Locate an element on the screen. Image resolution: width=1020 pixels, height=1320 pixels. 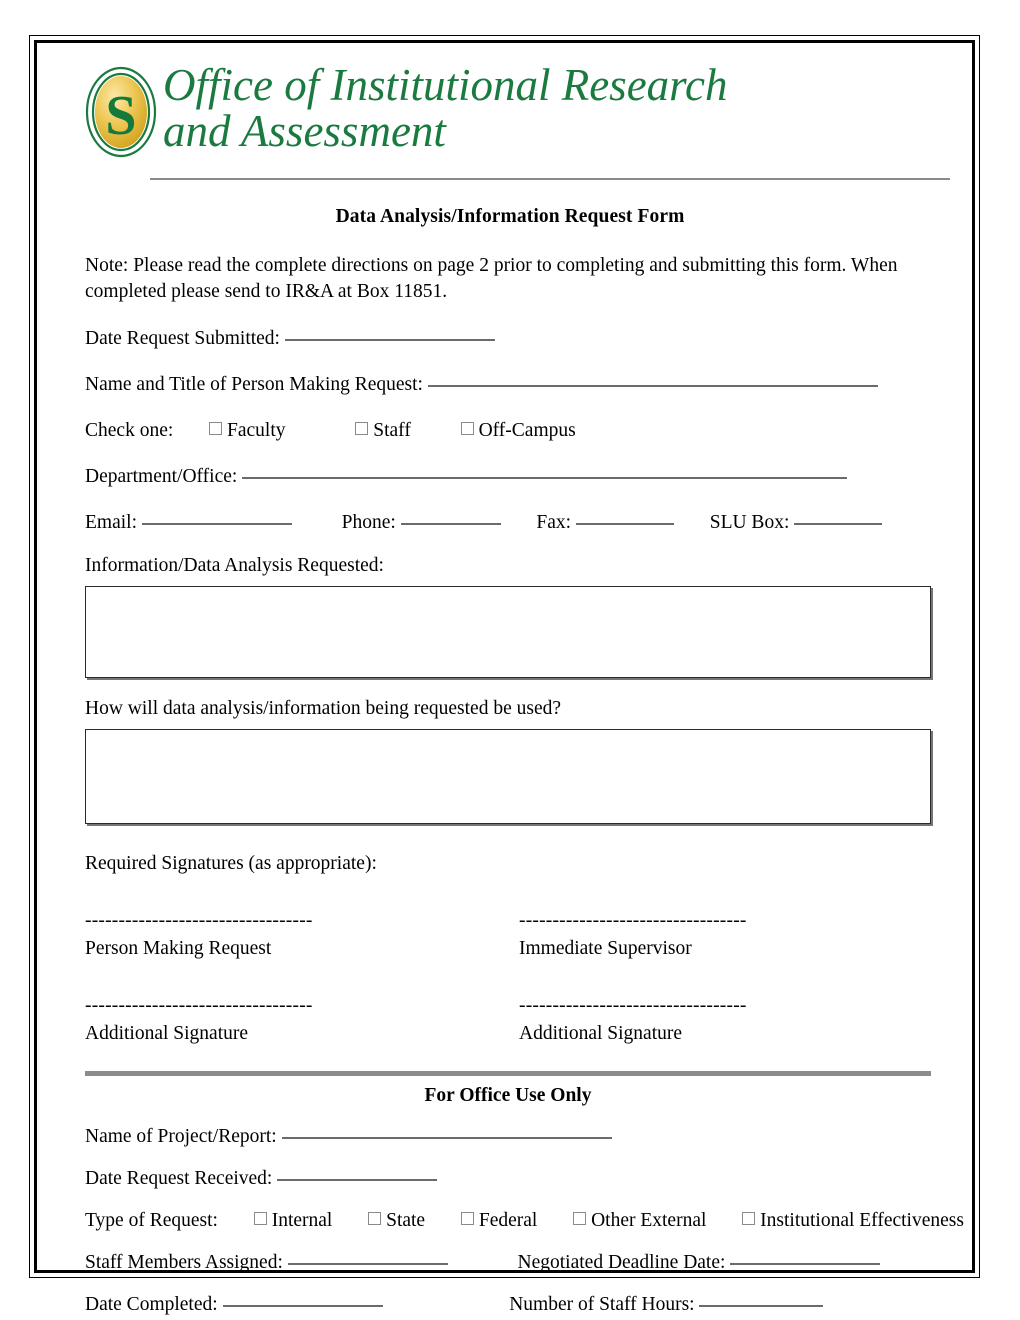
name-and-title-label: Name and Title of Person Making Request: is located at coordinates (254, 384).